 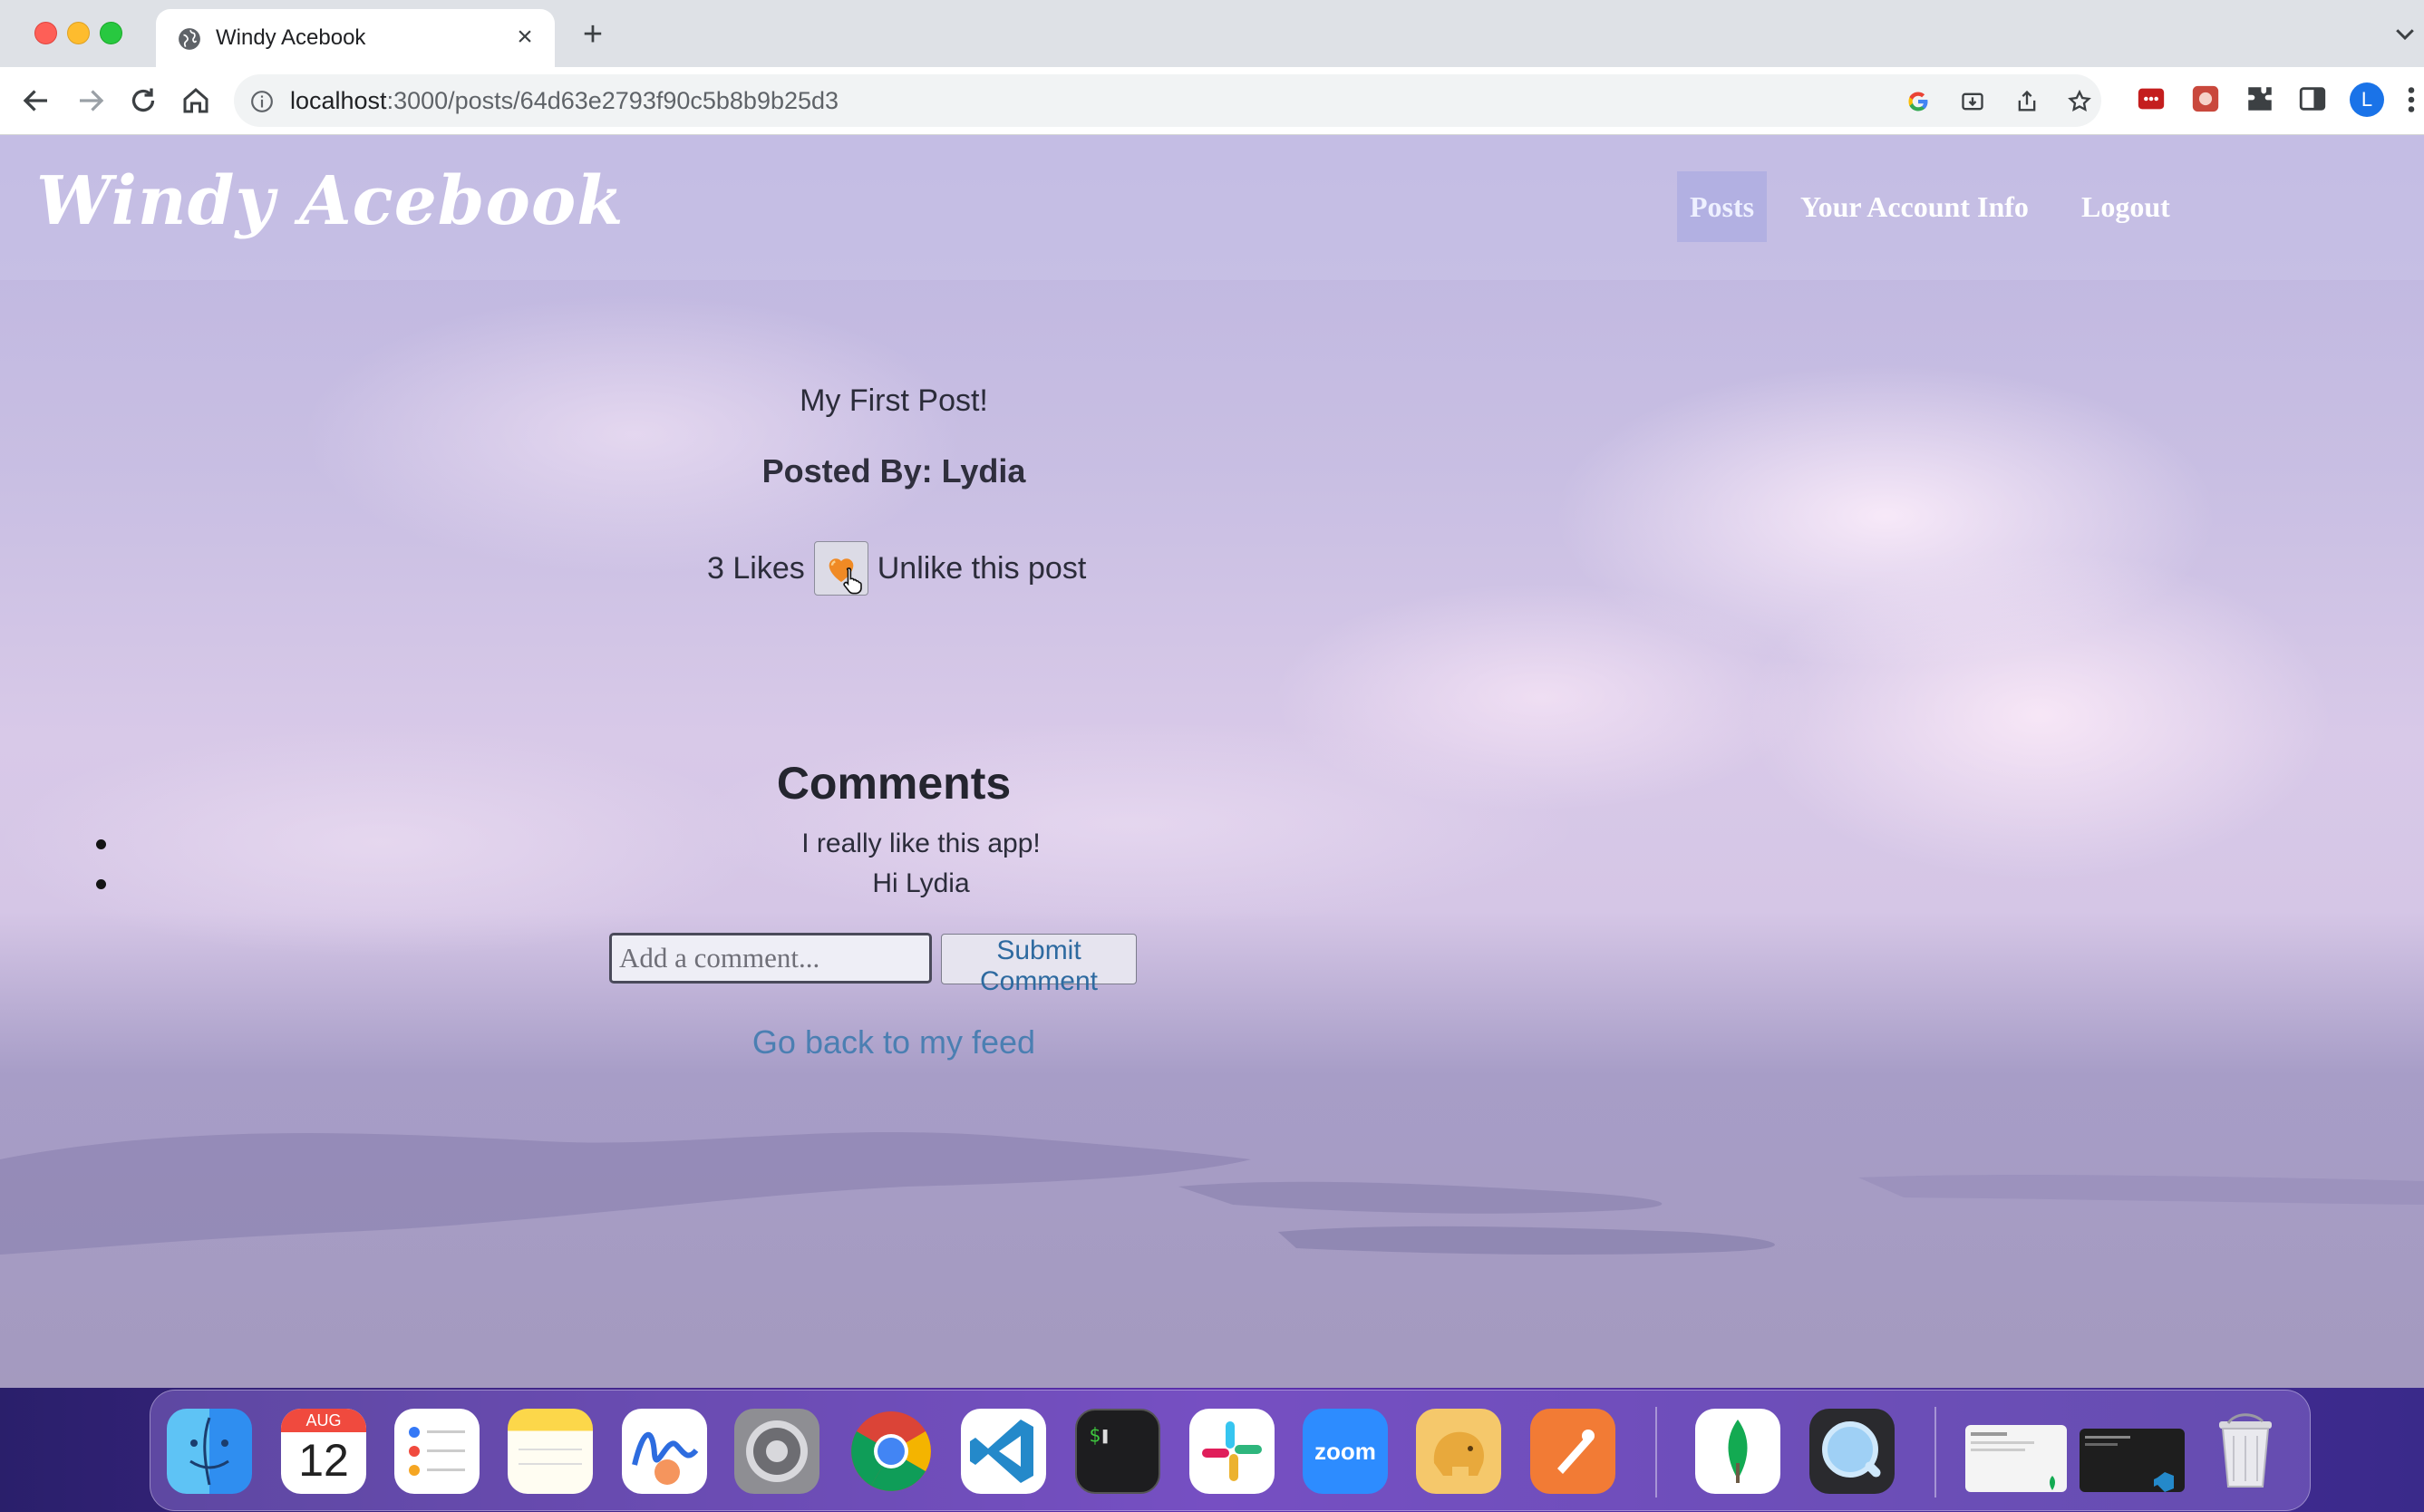 I want to click on maximize-window-button, so click(x=111, y=33).